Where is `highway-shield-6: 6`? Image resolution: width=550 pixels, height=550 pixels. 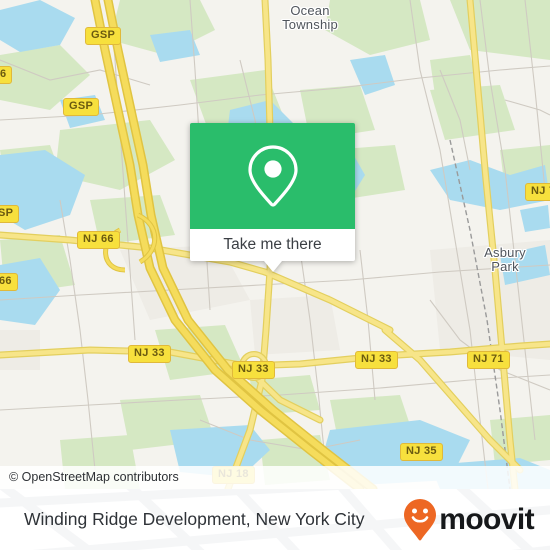
highway-shield-6: 6 is located at coordinates (6, 75).